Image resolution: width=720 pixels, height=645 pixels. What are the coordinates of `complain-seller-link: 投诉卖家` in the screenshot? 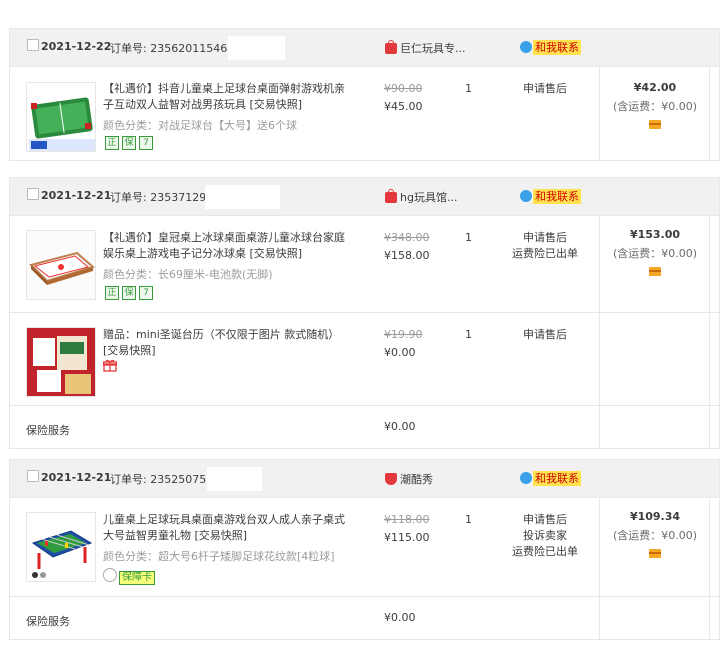 It's located at (545, 536).